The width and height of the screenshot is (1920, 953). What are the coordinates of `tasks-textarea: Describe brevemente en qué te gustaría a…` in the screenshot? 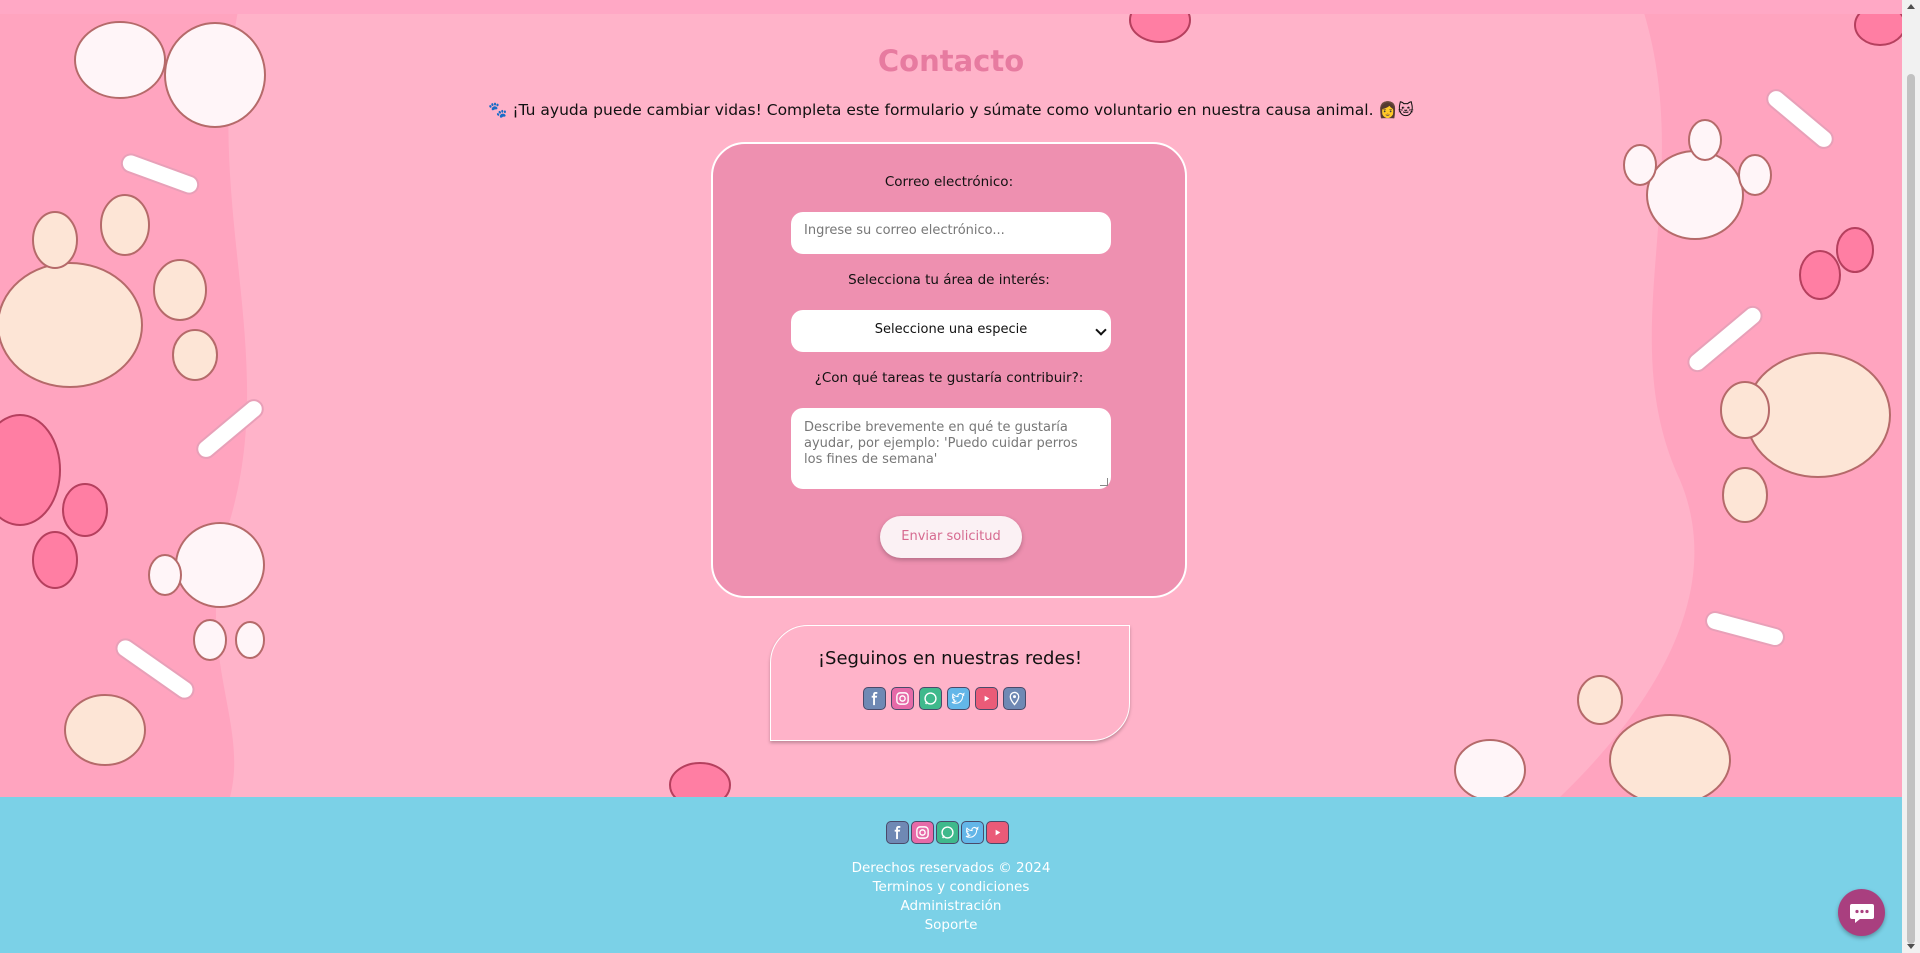 It's located at (951, 448).